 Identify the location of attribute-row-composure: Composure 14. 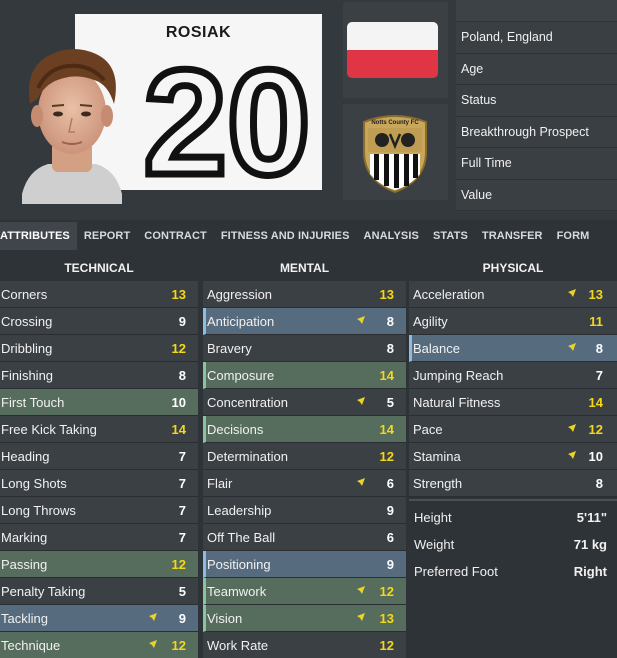
(304, 375).